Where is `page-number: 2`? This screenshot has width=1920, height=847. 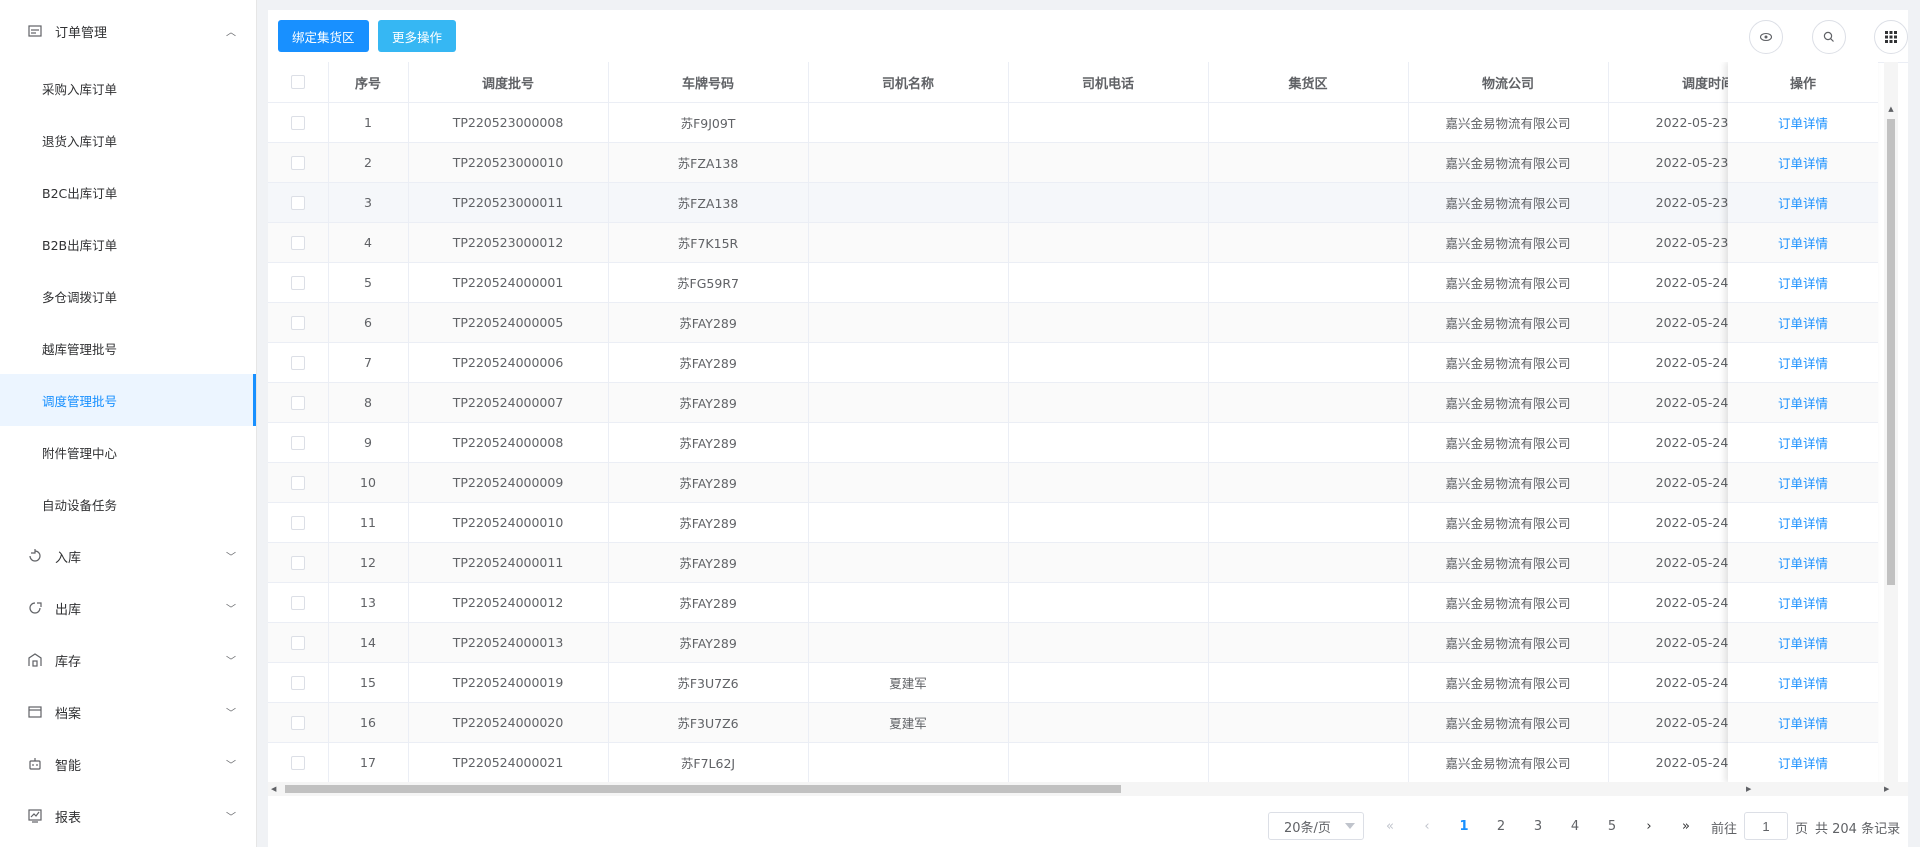 page-number: 2 is located at coordinates (1501, 826).